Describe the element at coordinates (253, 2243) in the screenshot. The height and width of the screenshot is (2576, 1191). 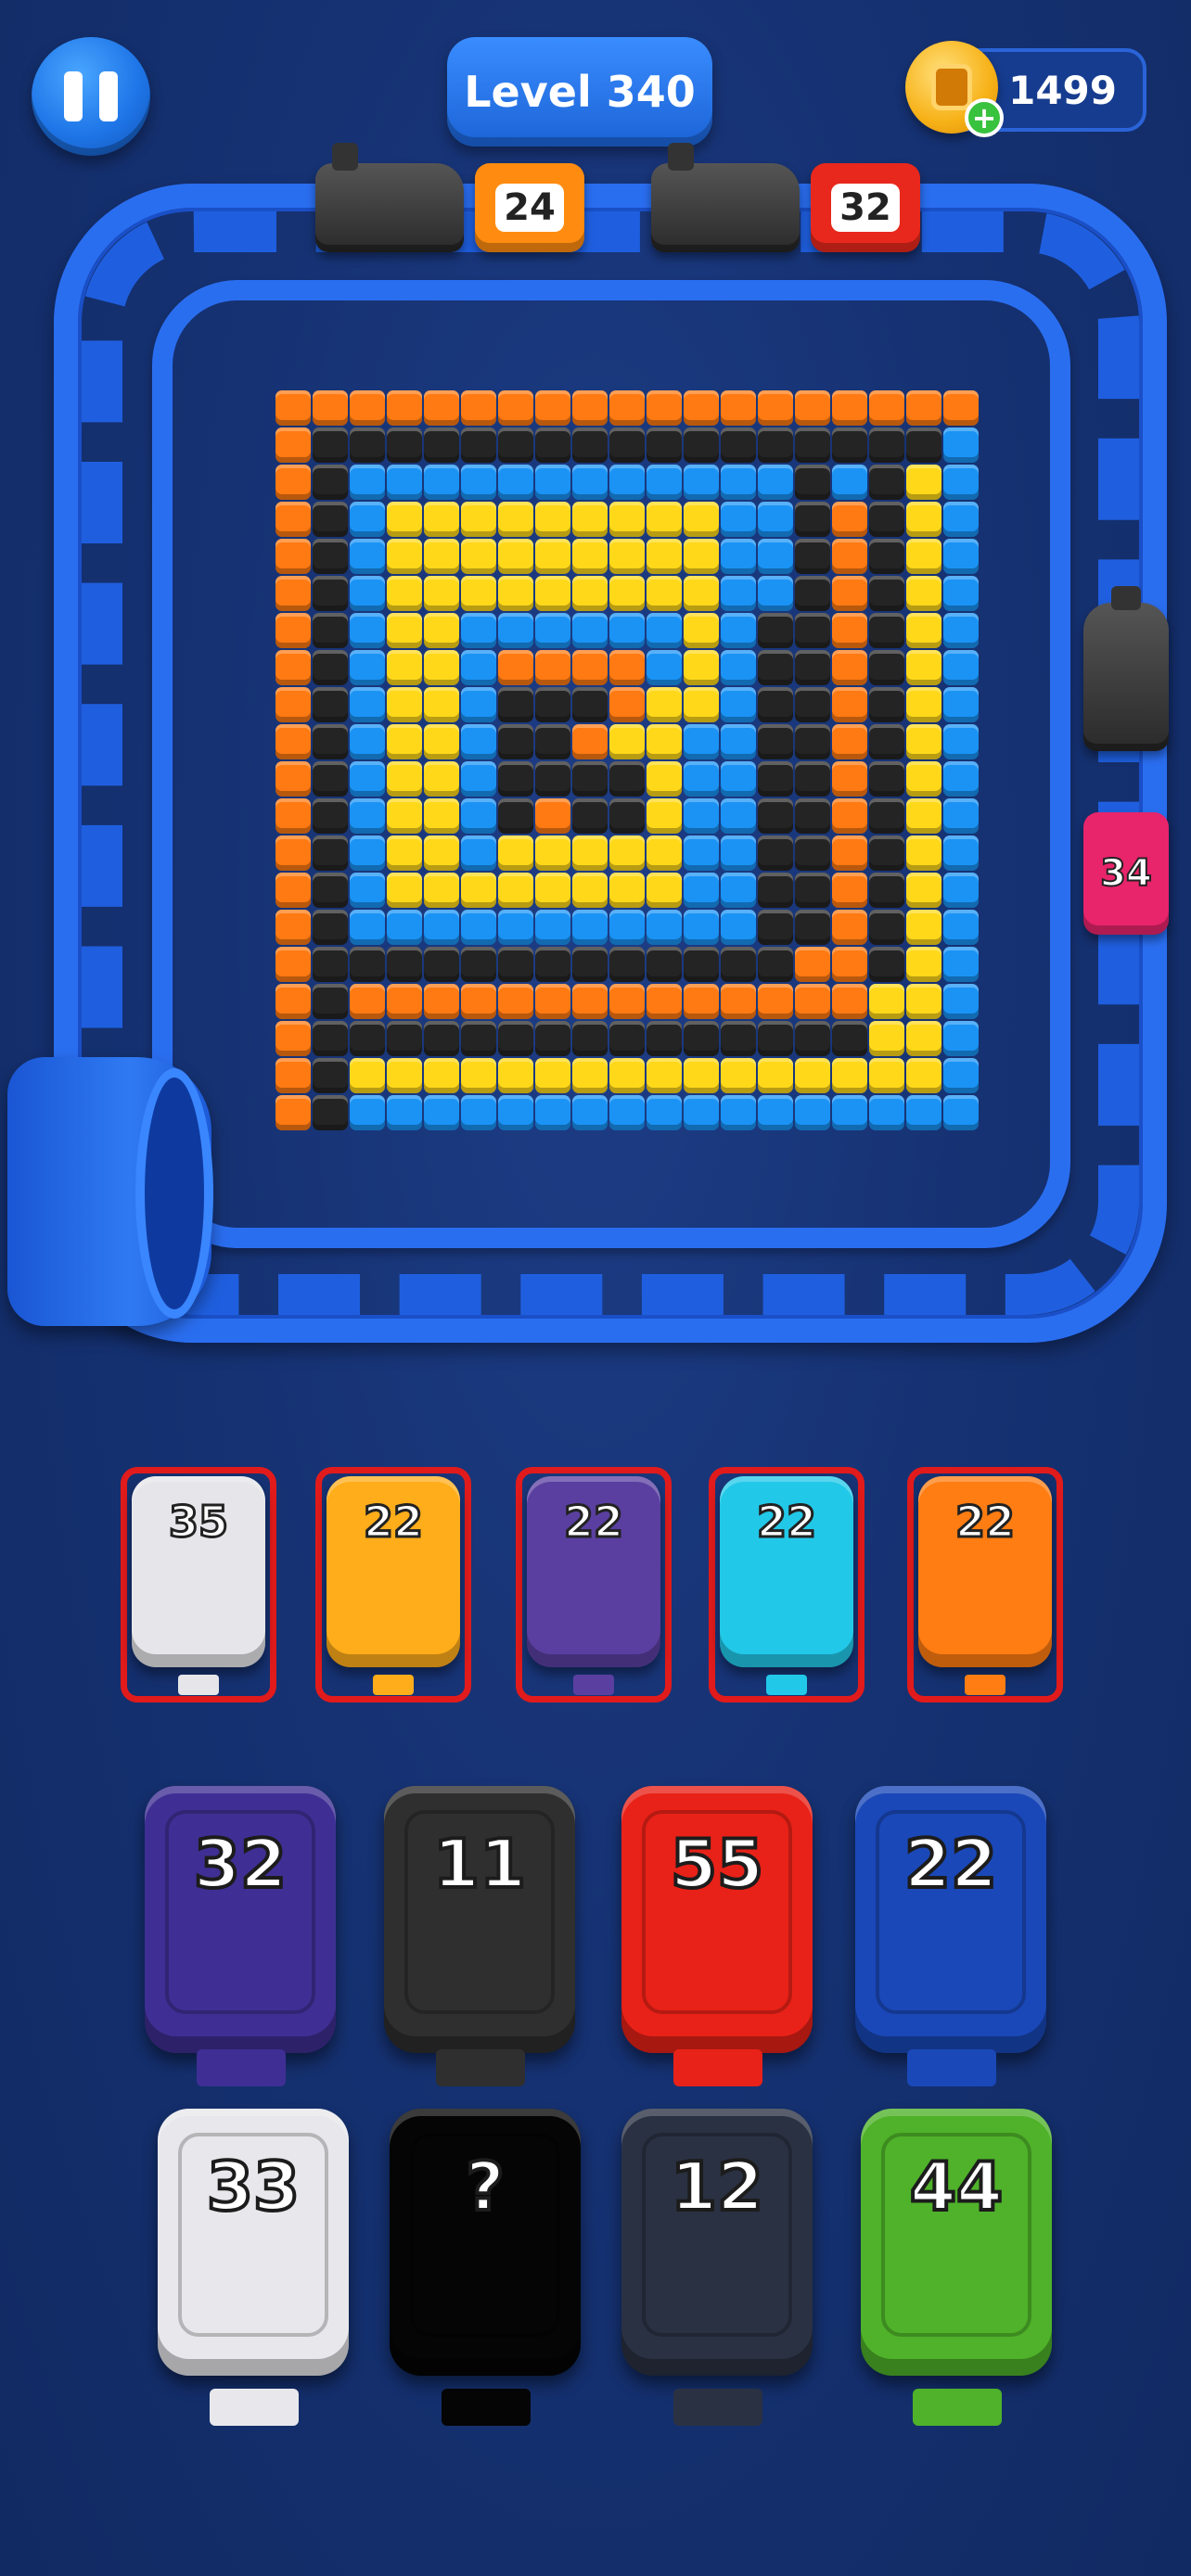
I see `yard-car: 33` at that location.